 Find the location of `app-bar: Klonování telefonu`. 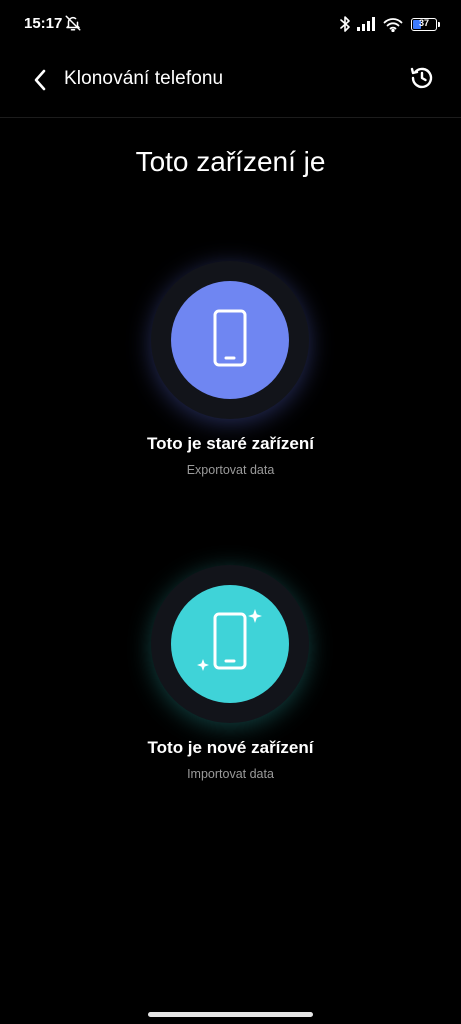

app-bar: Klonování telefonu is located at coordinates (230, 84).